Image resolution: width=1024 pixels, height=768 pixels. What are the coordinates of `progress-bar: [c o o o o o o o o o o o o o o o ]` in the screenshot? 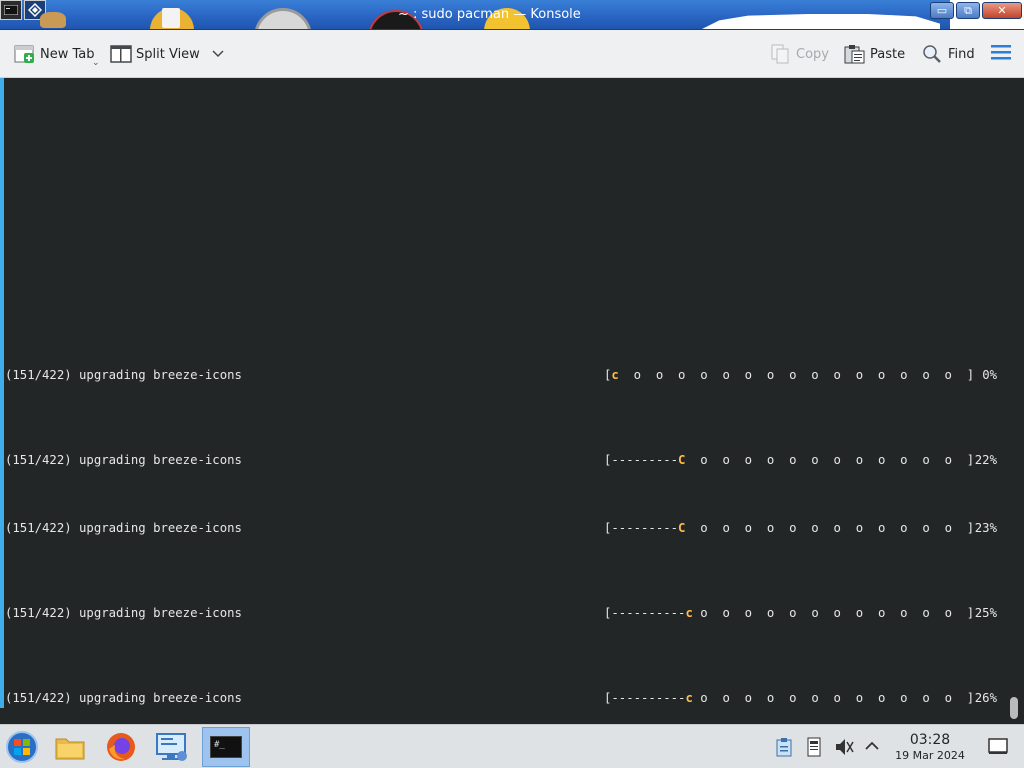 It's located at (789, 375).